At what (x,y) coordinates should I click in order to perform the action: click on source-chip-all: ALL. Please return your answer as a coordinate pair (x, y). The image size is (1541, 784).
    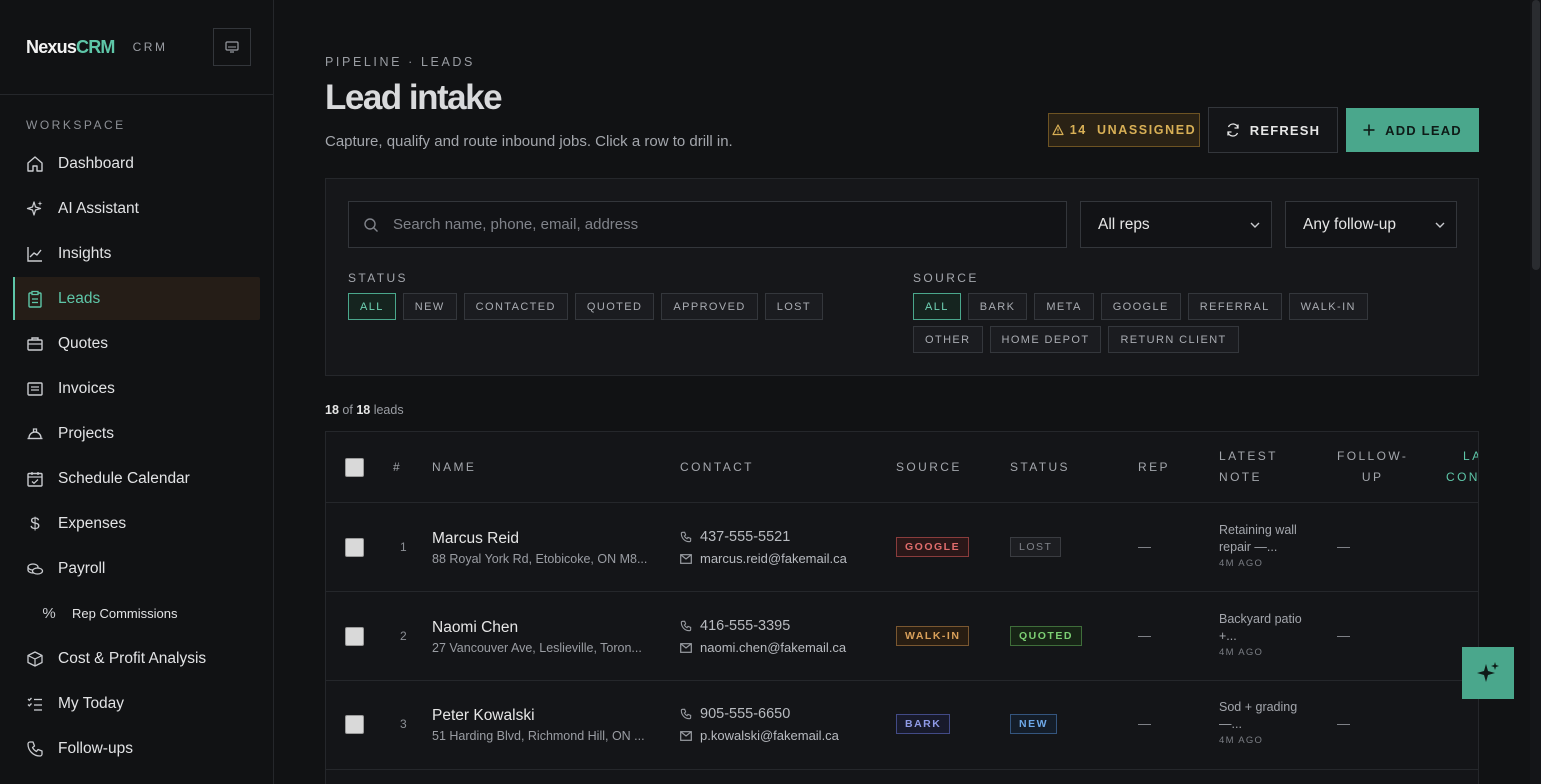
    Looking at the image, I should click on (937, 306).